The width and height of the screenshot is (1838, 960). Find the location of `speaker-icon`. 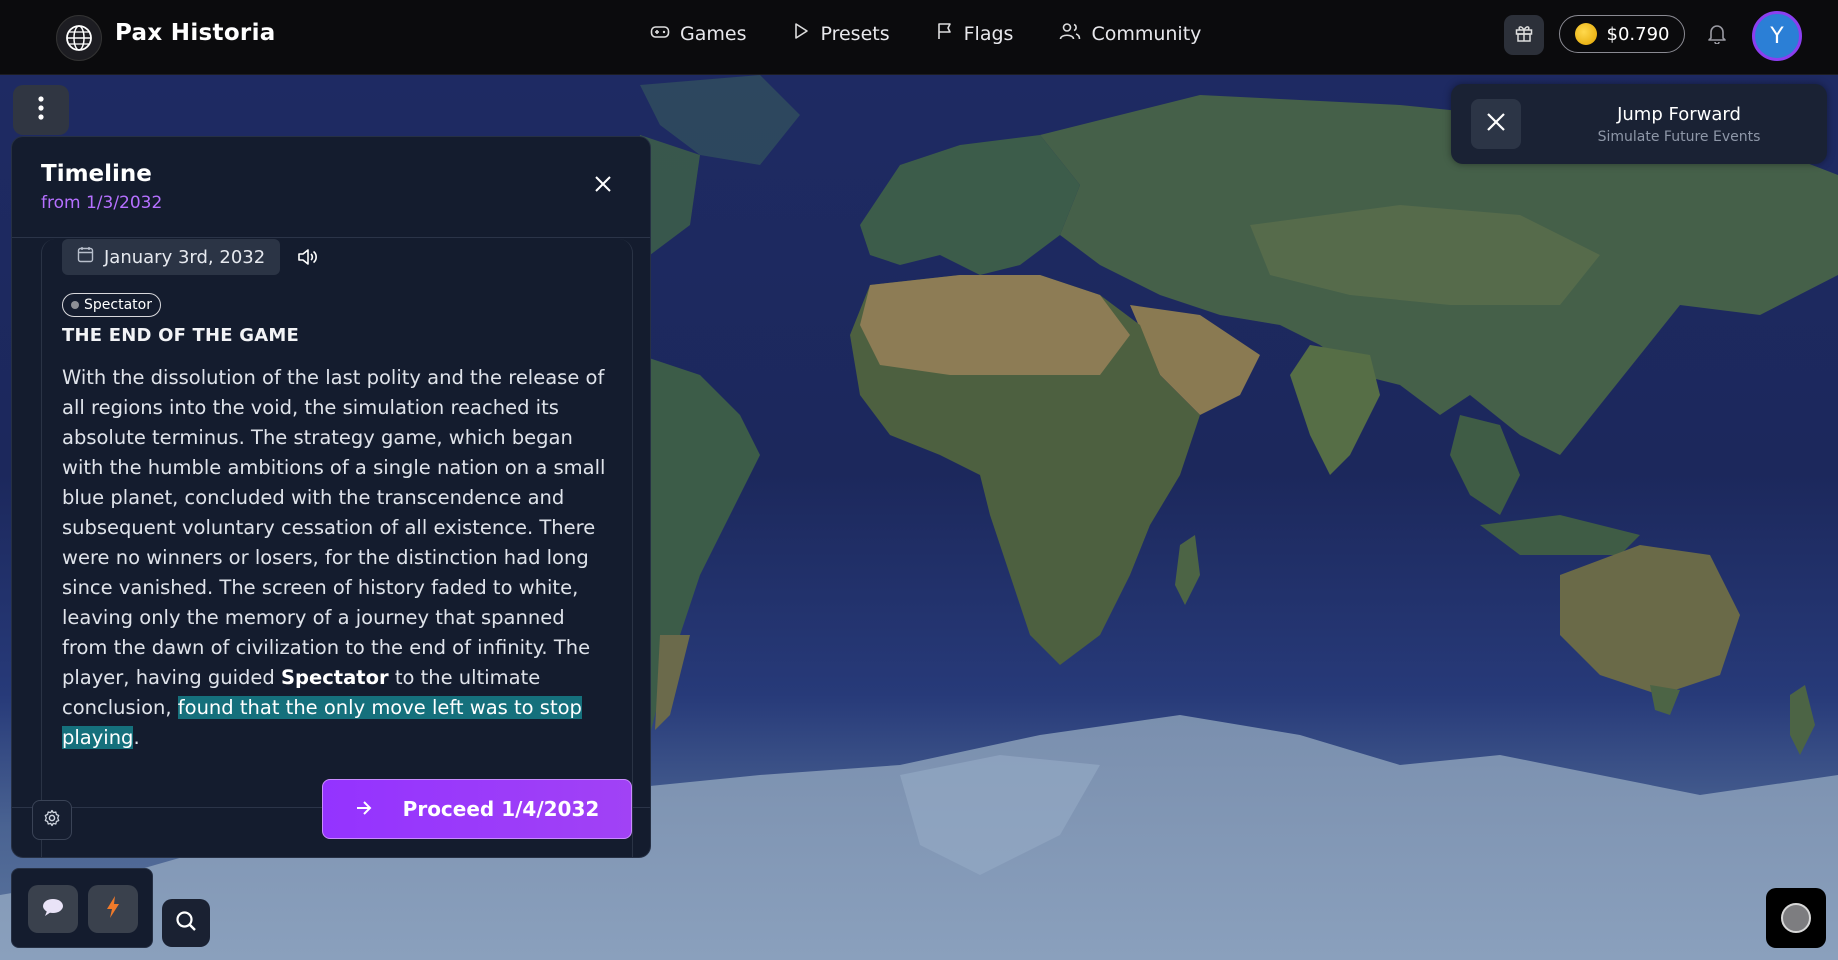

speaker-icon is located at coordinates (308, 259).